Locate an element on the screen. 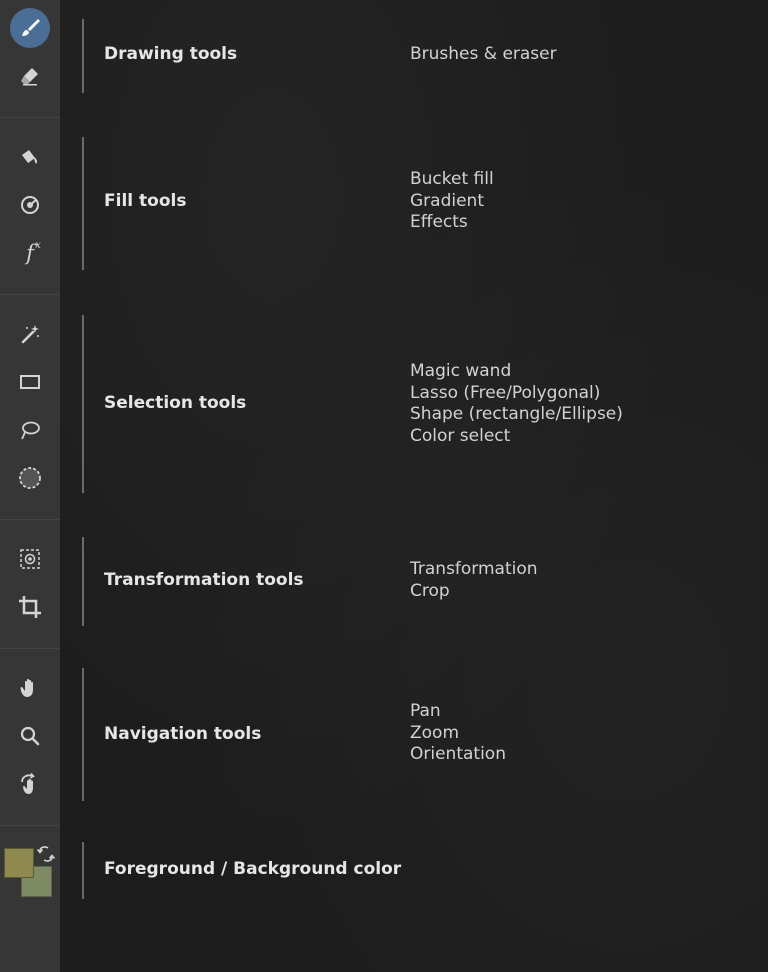 This screenshot has width=768, height=972. transform-icon is located at coordinates (30, 559).